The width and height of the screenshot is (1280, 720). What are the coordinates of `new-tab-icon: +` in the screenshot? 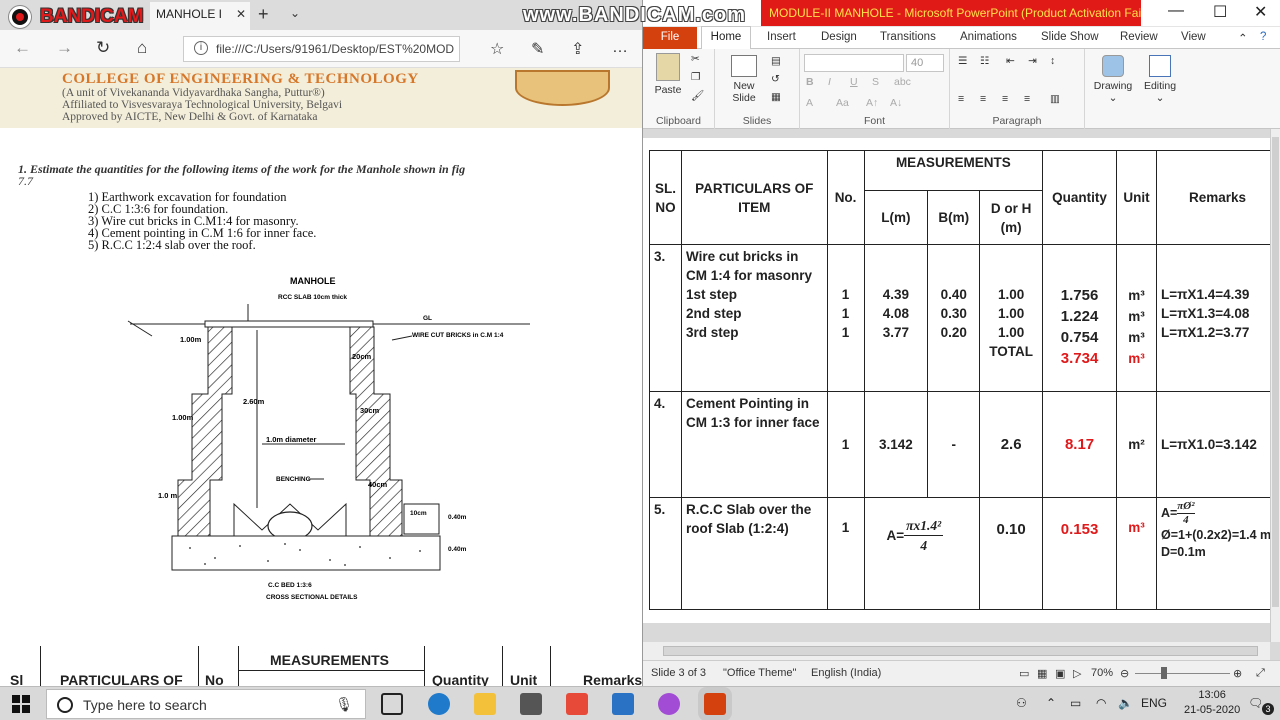 It's located at (263, 14).